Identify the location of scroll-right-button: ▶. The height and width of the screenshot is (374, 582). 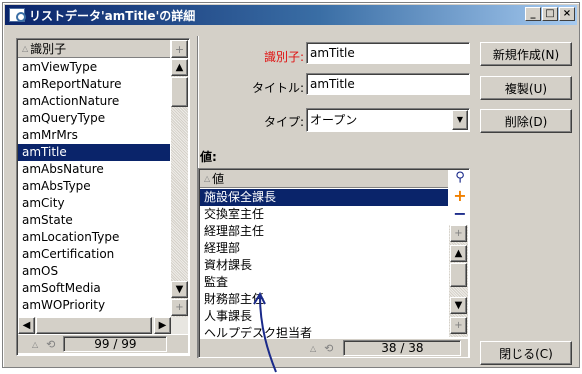
(162, 325).